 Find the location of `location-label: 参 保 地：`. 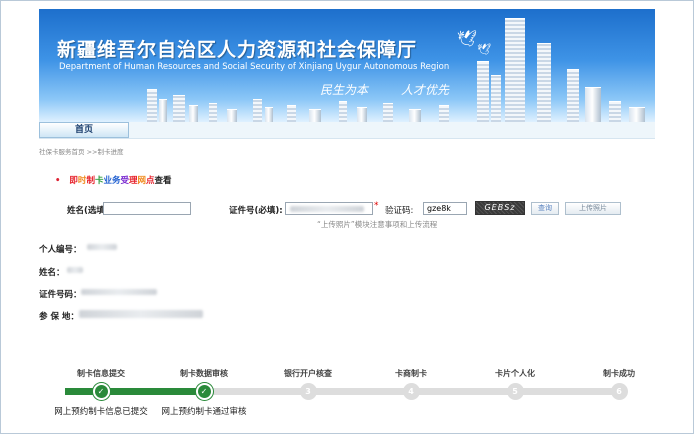

location-label: 参 保 地： is located at coordinates (59, 317).